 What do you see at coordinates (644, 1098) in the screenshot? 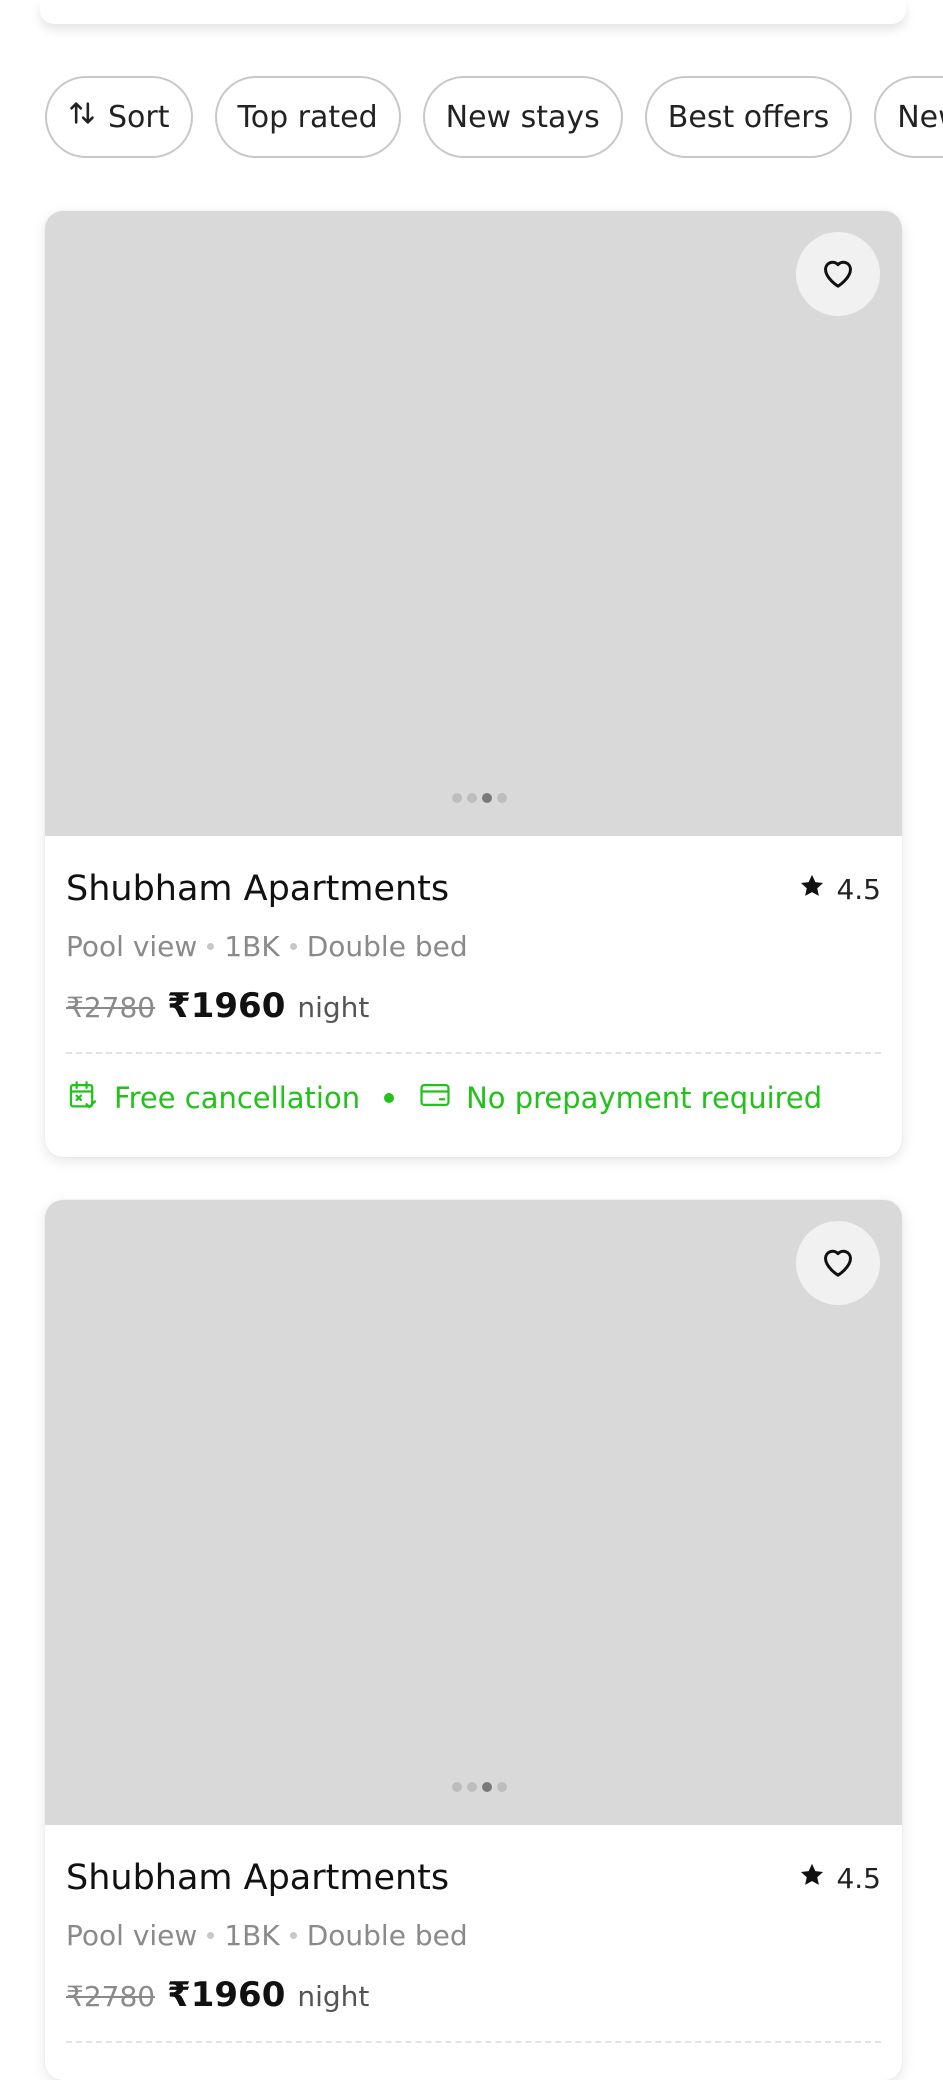
I see `no-prepayment-label: No prepayment required` at bounding box center [644, 1098].